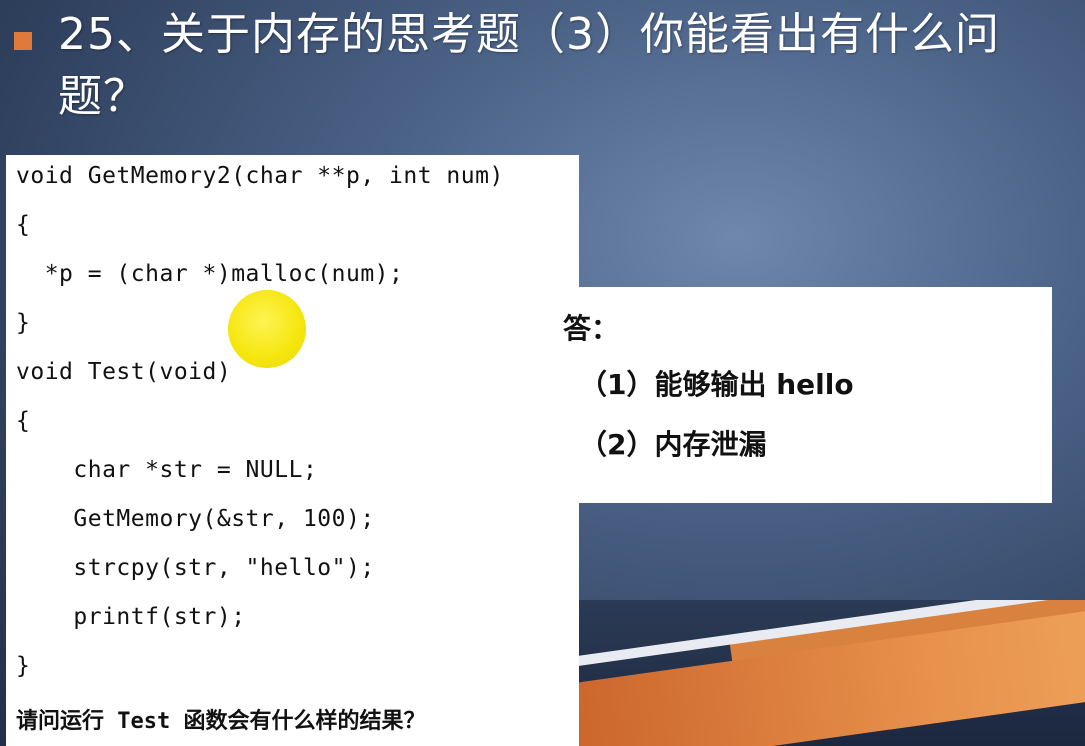  What do you see at coordinates (210, 274) in the screenshot?
I see `code-line: *p = (char *)malloc(num);` at bounding box center [210, 274].